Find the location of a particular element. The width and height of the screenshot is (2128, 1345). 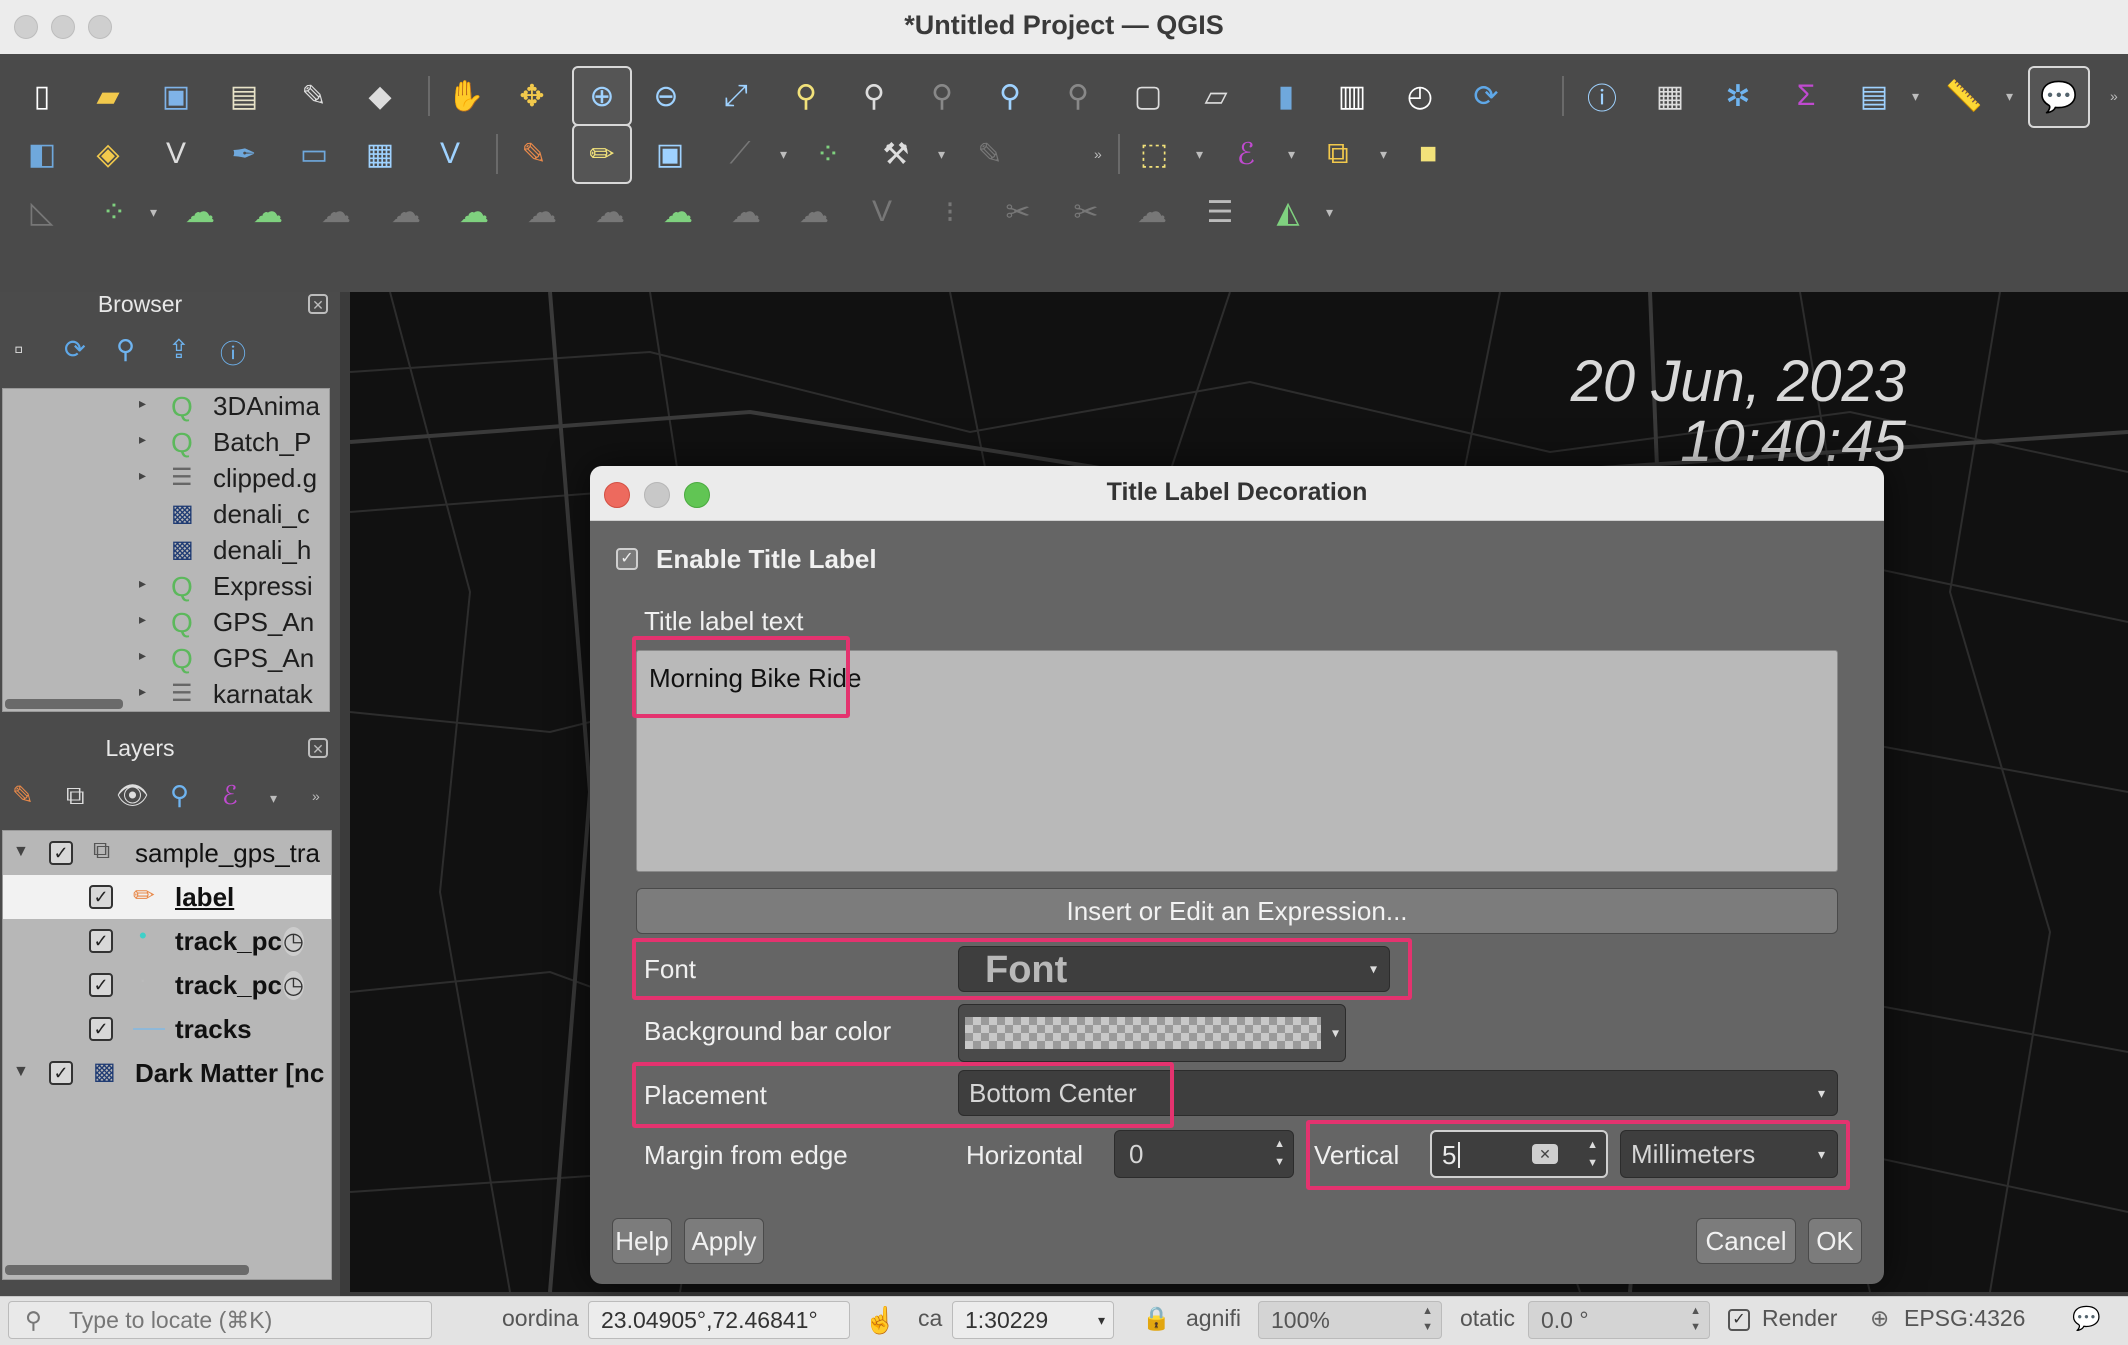

vertical-spinbox: 5 ✕ ▲ ▼ is located at coordinates (1519, 1154).